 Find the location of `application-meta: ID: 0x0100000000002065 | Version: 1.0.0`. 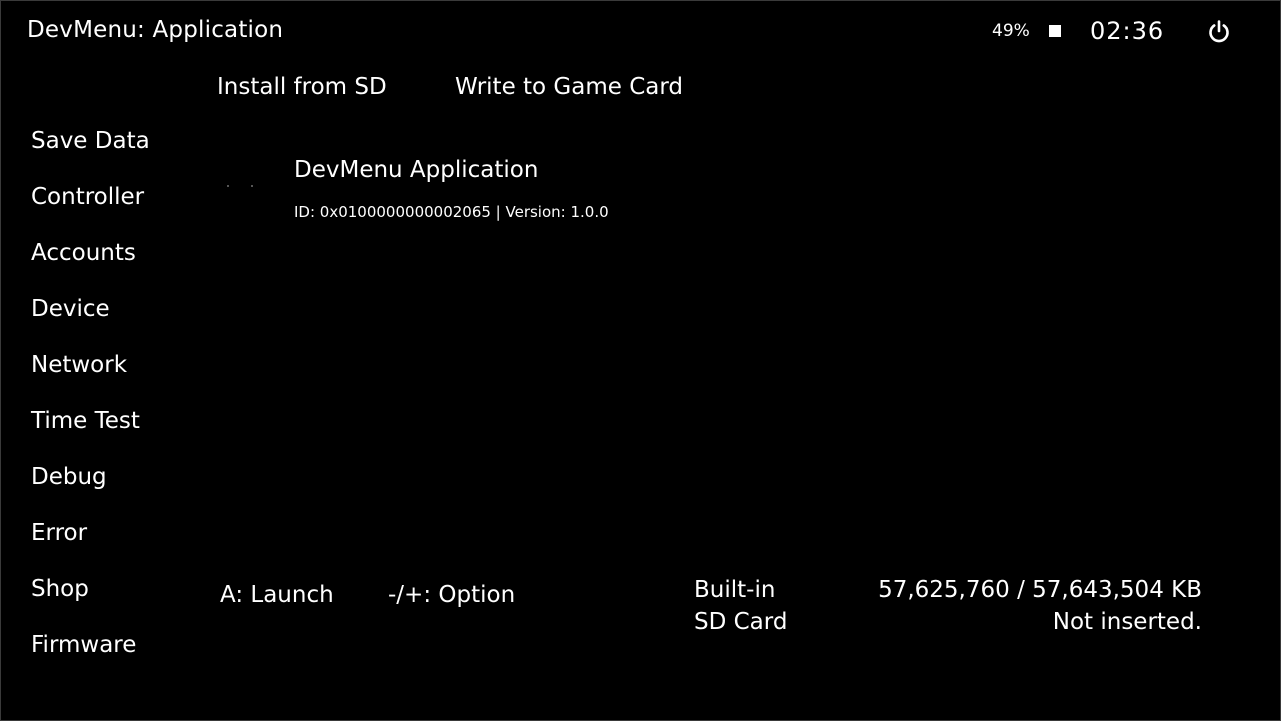

application-meta: ID: 0x0100000000002065 | Version: 1.0.0 is located at coordinates (451, 212).